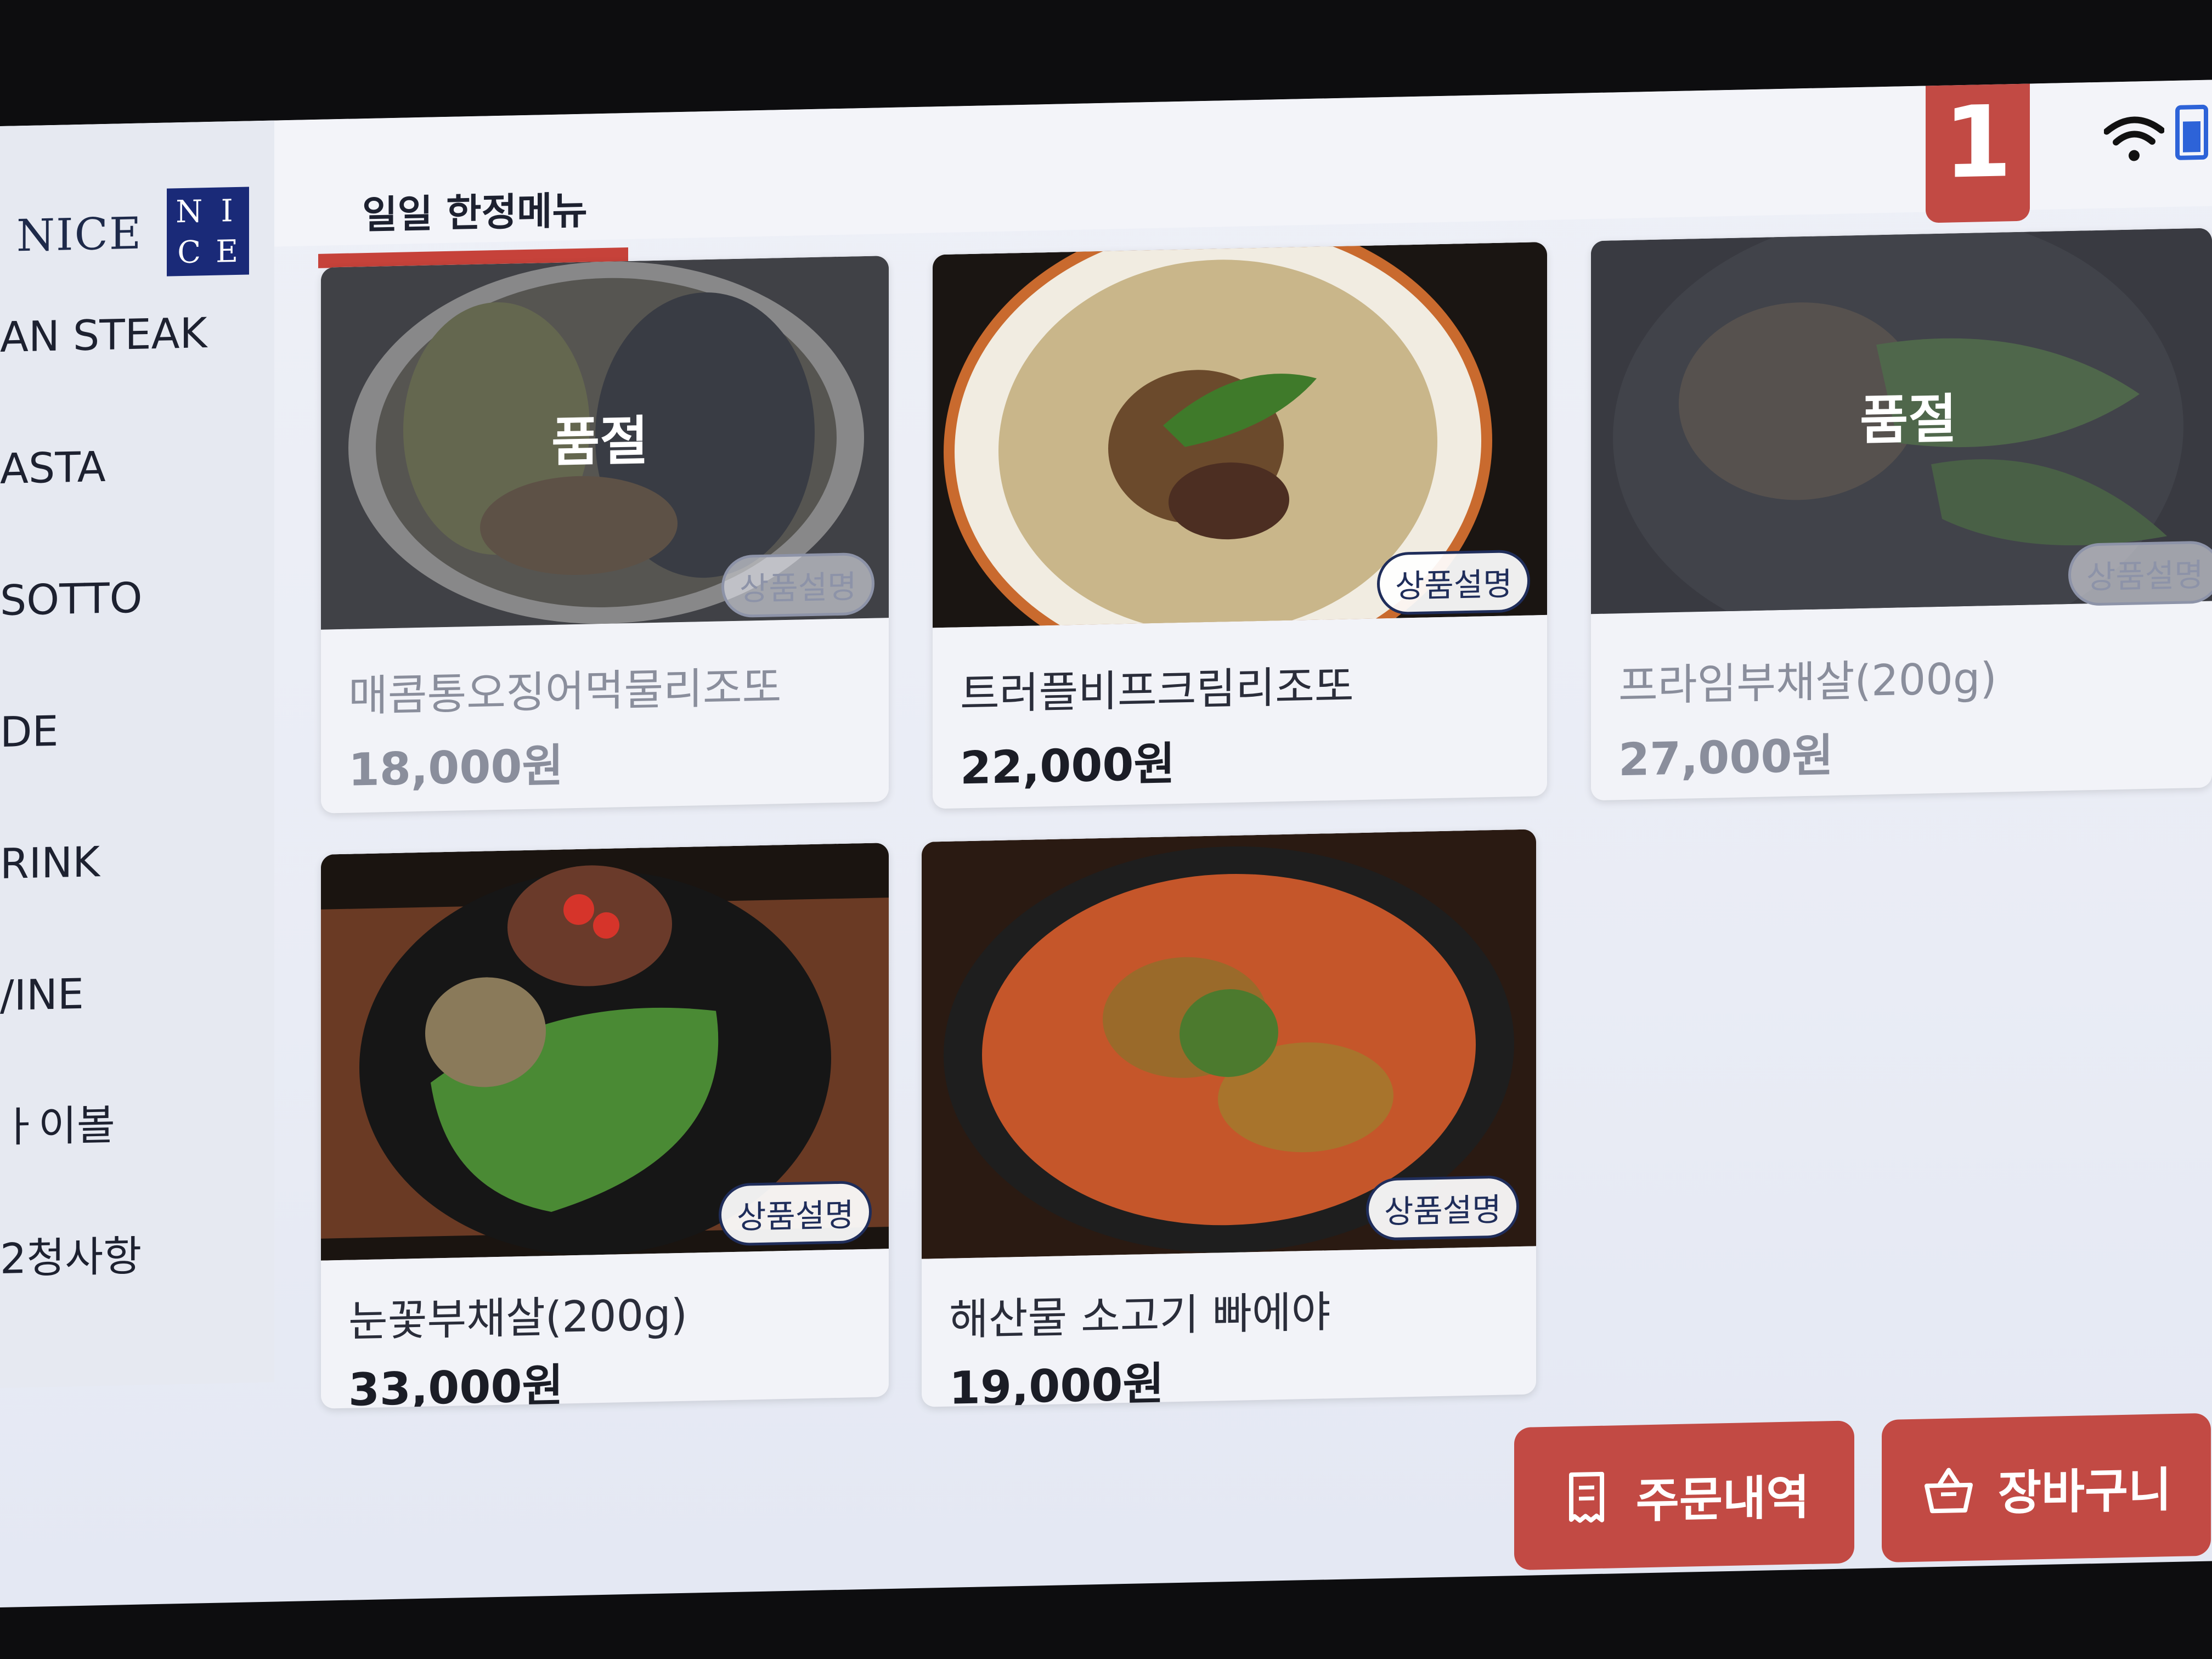  I want to click on logo-letter: I, so click(227, 211).